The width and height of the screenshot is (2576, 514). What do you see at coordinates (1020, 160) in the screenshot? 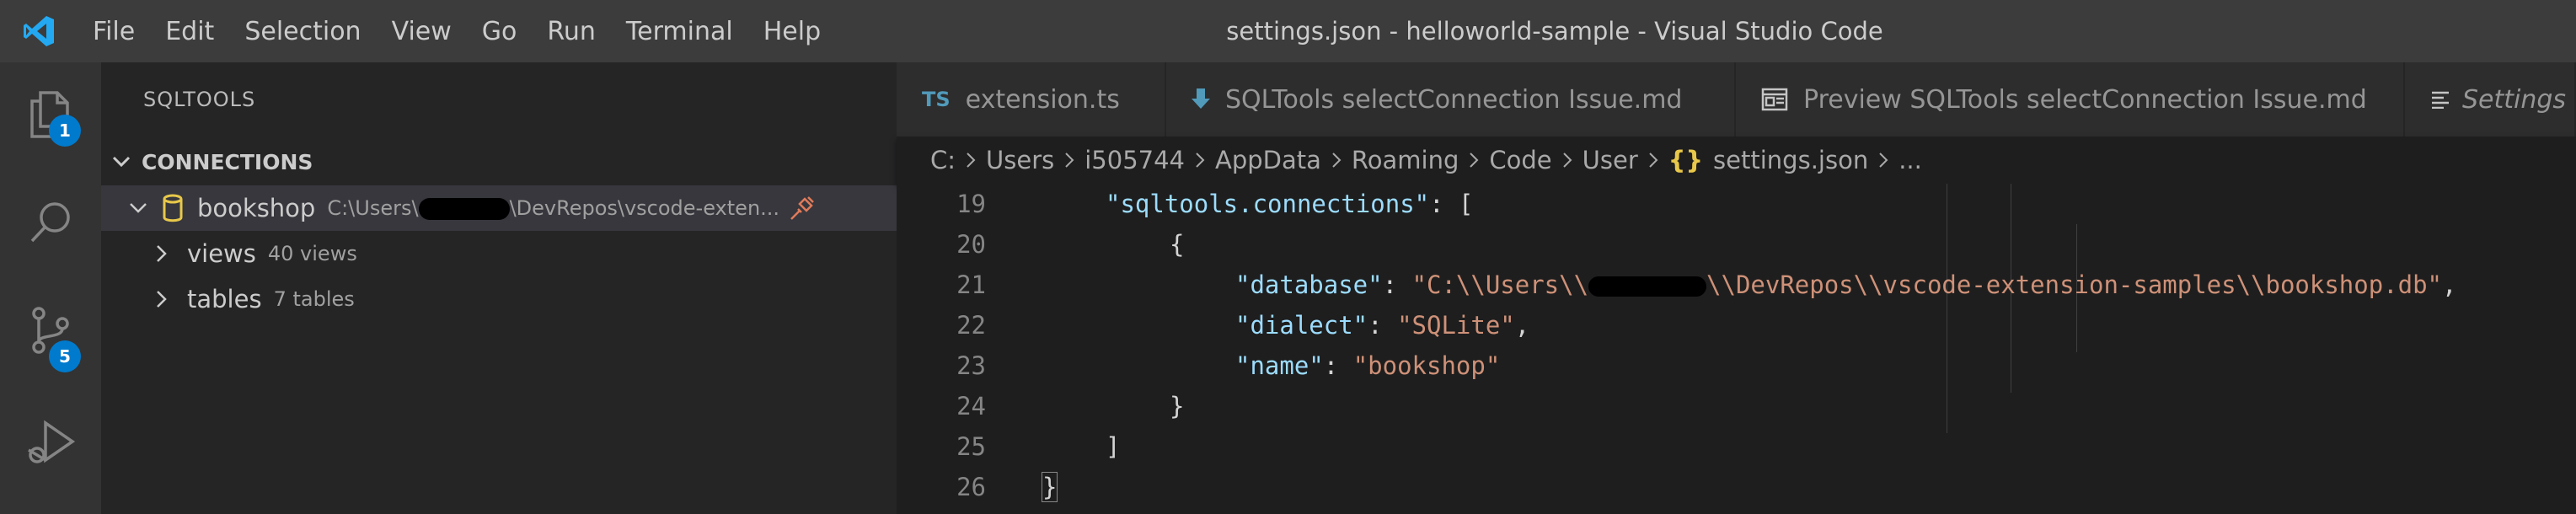
I see `breadcrumb-item: Users` at bounding box center [1020, 160].